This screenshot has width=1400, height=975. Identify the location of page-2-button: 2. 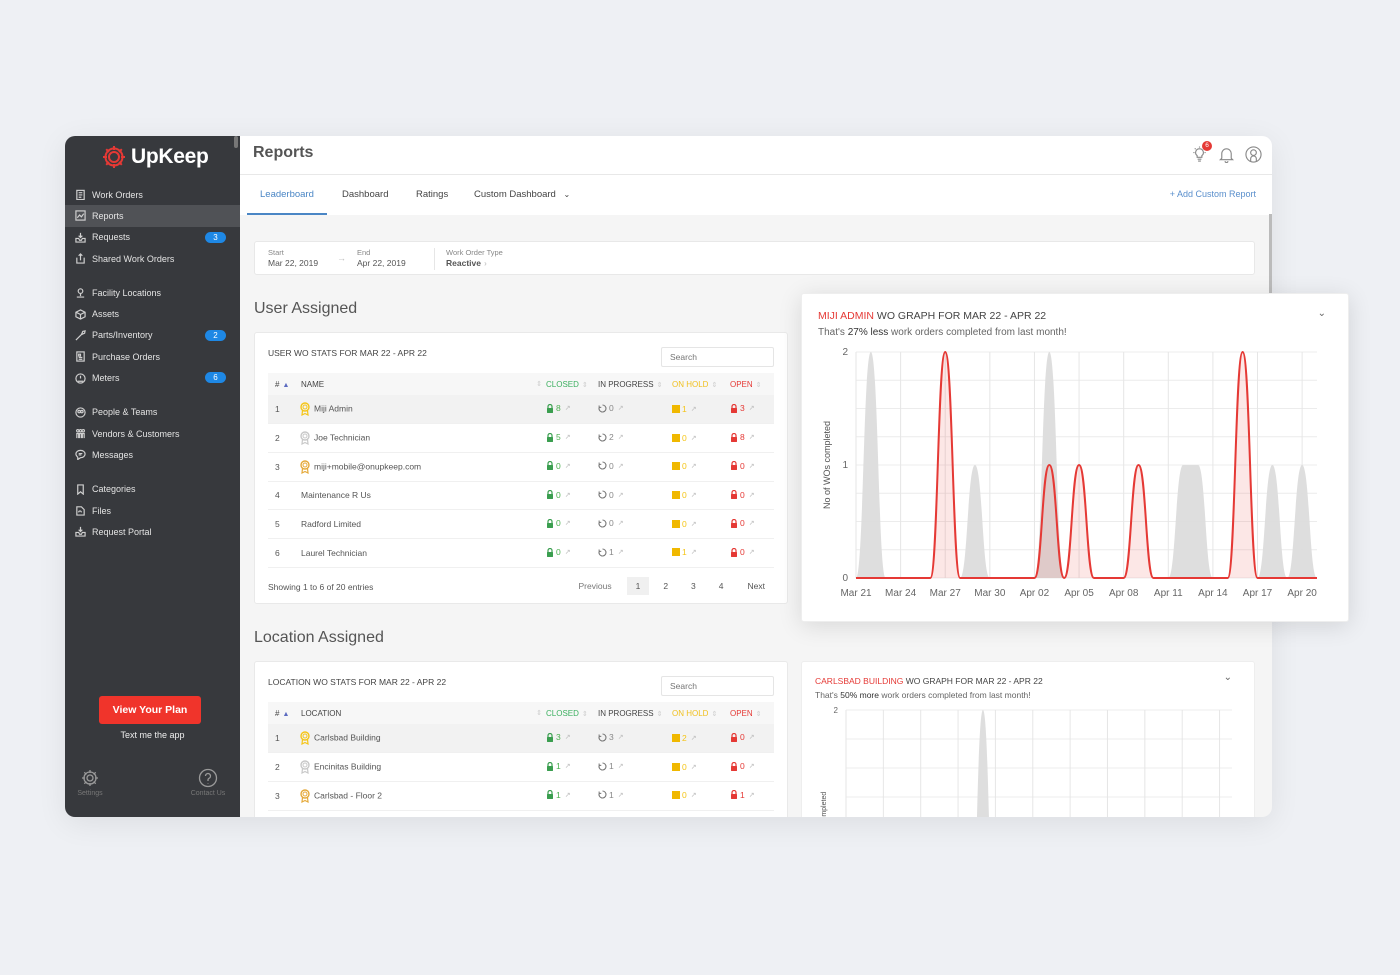
(665, 586).